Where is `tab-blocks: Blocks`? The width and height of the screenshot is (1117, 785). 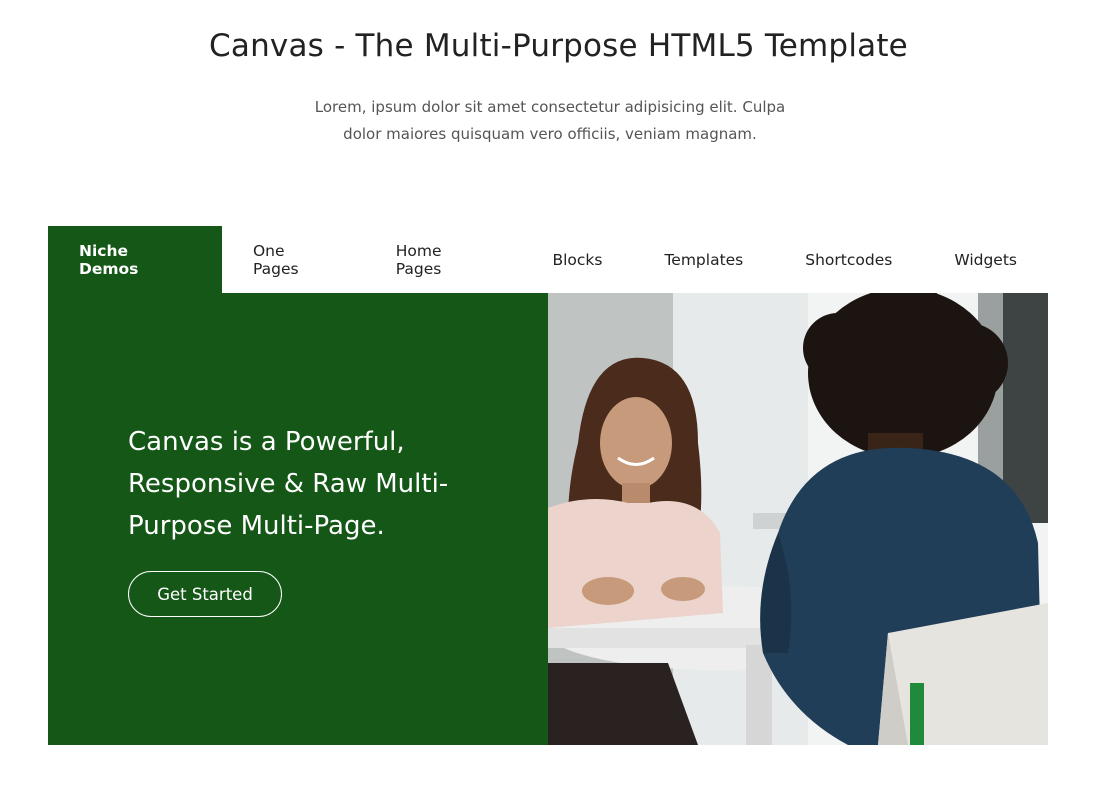
tab-blocks: Blocks is located at coordinates (577, 259).